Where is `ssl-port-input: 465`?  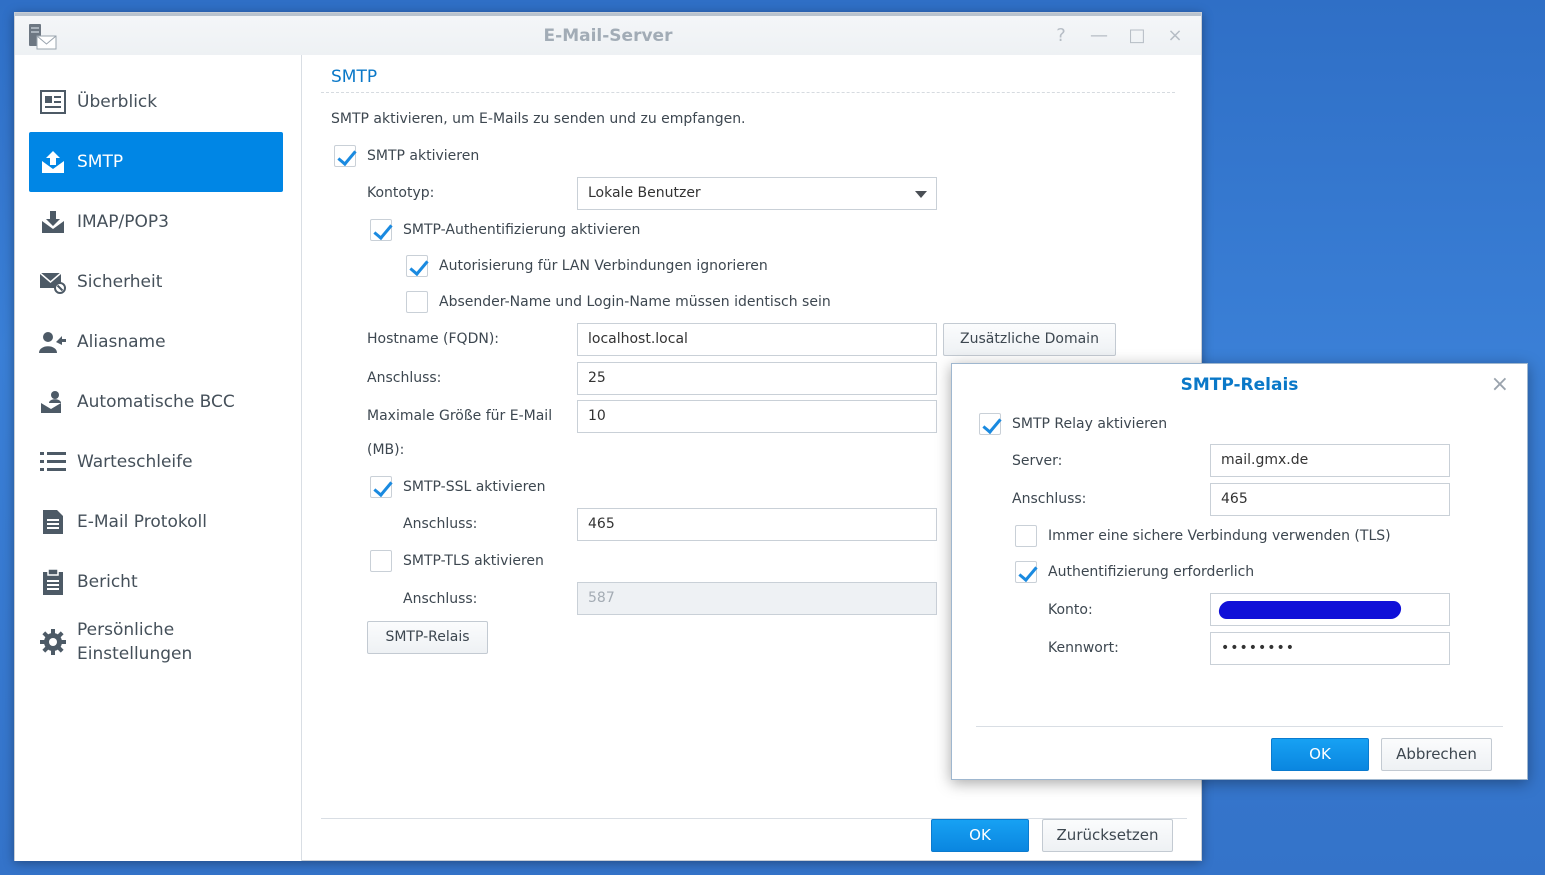 ssl-port-input: 465 is located at coordinates (757, 524).